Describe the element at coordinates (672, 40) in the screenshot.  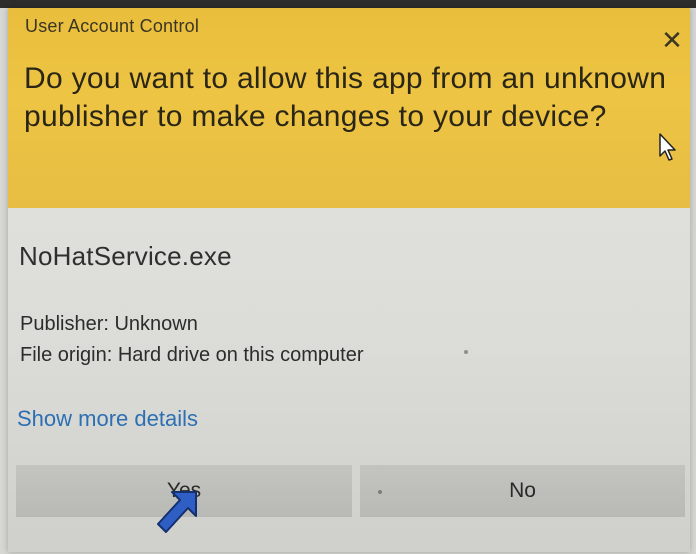
I see `close-icon: ✕` at that location.